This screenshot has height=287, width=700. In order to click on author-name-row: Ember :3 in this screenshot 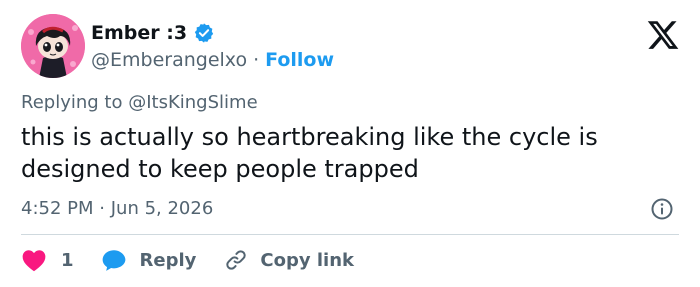, I will do `click(153, 33)`.